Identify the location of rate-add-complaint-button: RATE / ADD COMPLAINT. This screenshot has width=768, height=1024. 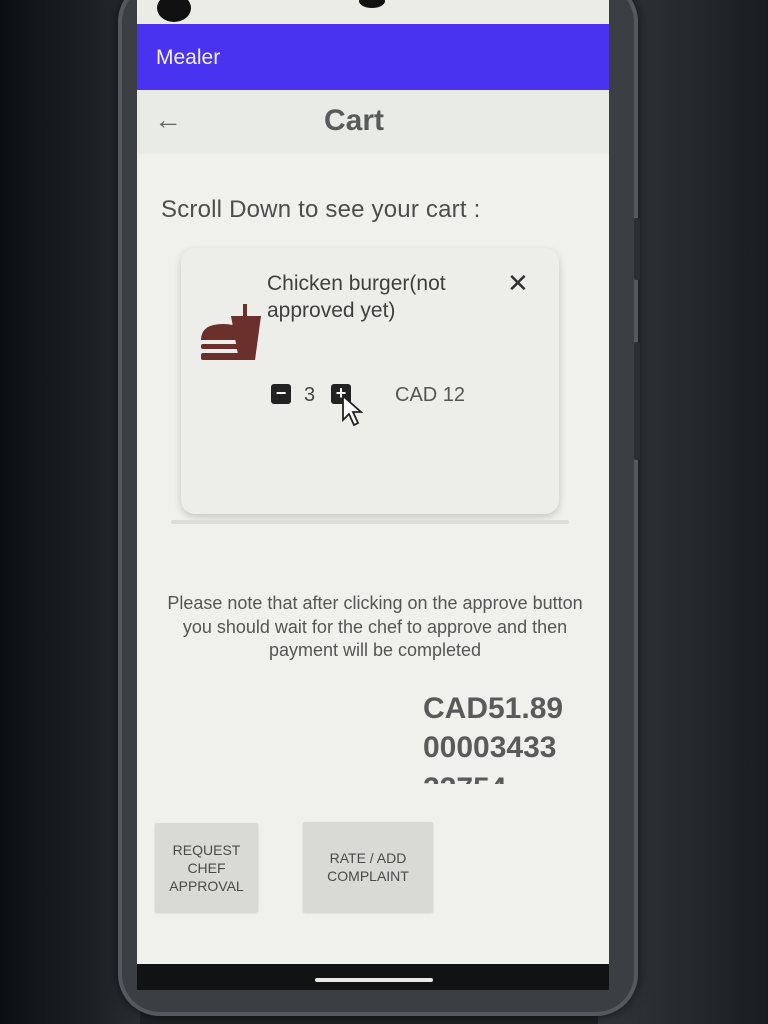
(368, 867).